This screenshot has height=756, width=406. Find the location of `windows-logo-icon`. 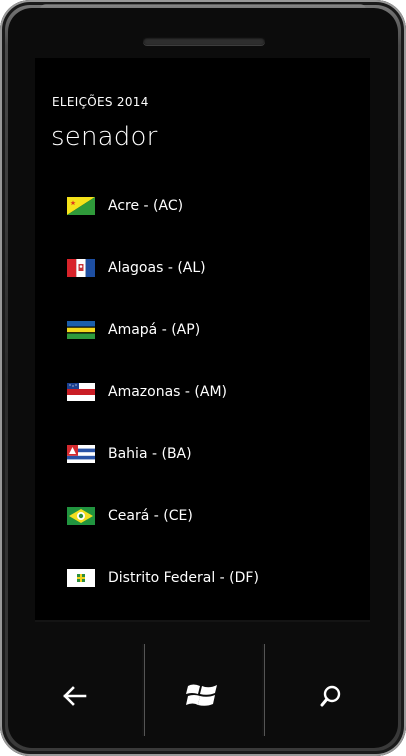

windows-logo-icon is located at coordinates (201, 695).